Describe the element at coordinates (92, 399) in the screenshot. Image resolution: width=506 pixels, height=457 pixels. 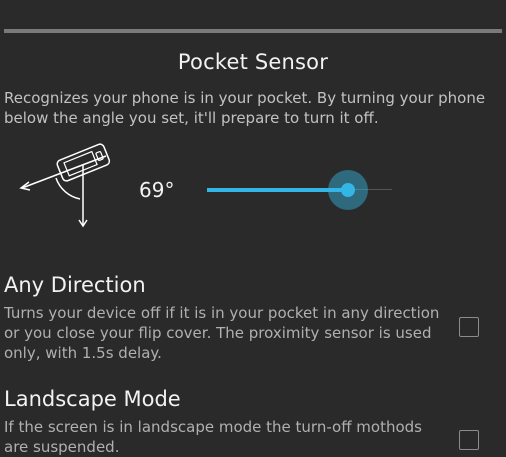
I see `pref-title-landscape-mode: Landscape Mode` at that location.